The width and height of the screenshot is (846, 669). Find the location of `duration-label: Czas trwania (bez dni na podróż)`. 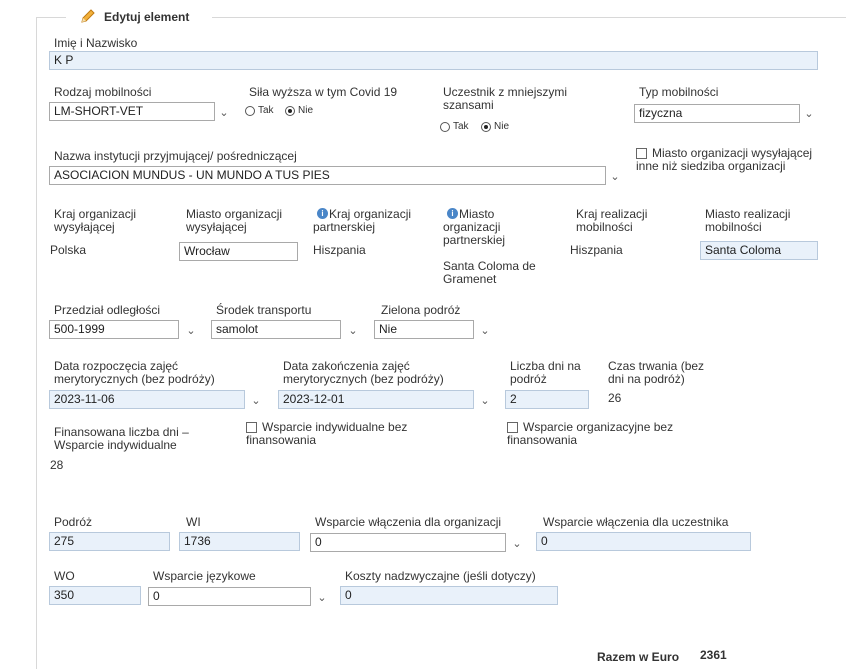

duration-label: Czas trwania (bez dni na podróż) is located at coordinates (656, 372).